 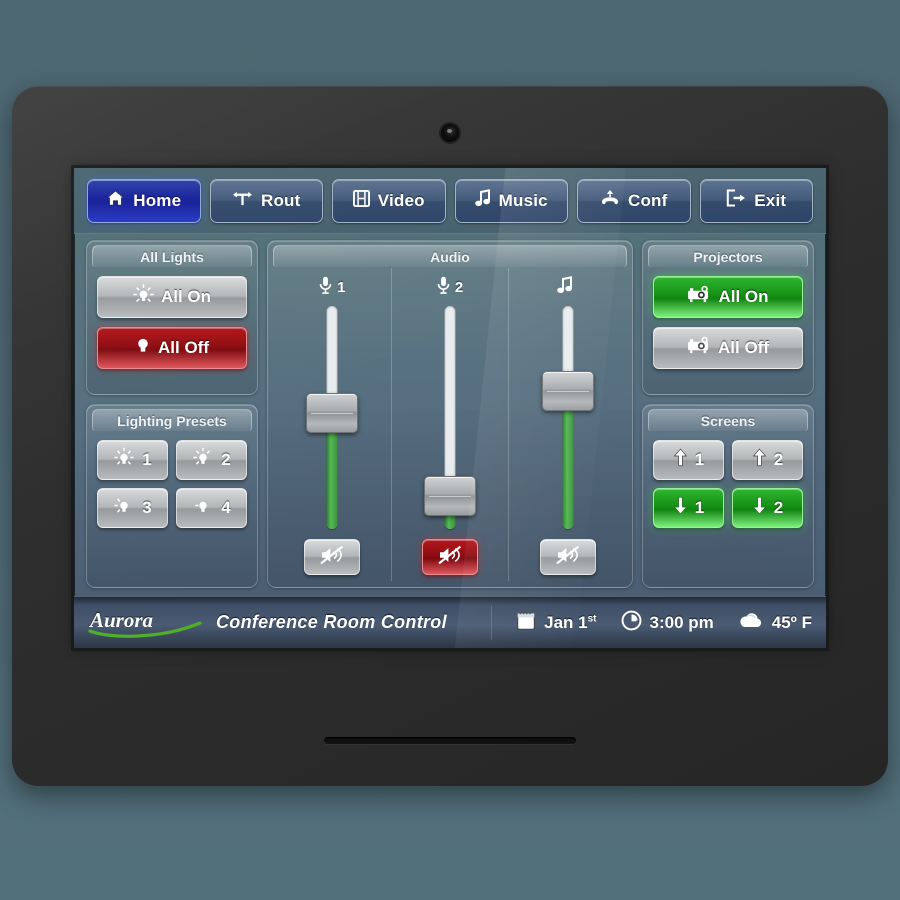 I want to click on aurora-logo: Aurora, so click(x=147, y=623).